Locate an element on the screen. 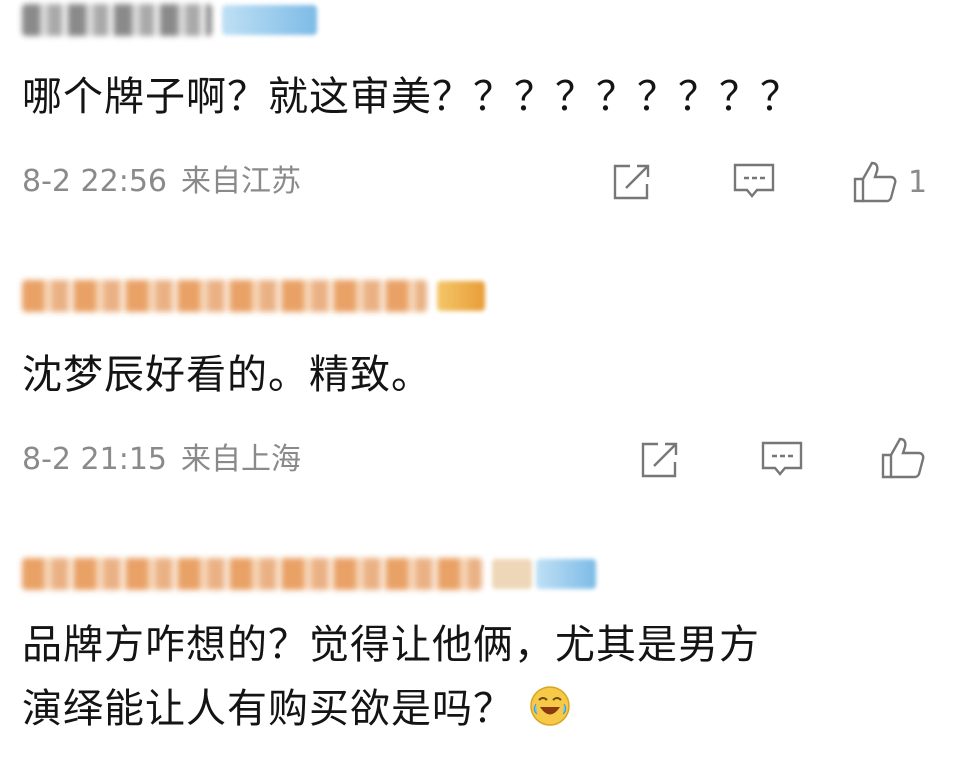  vip-badge-icon is located at coordinates (461, 296).